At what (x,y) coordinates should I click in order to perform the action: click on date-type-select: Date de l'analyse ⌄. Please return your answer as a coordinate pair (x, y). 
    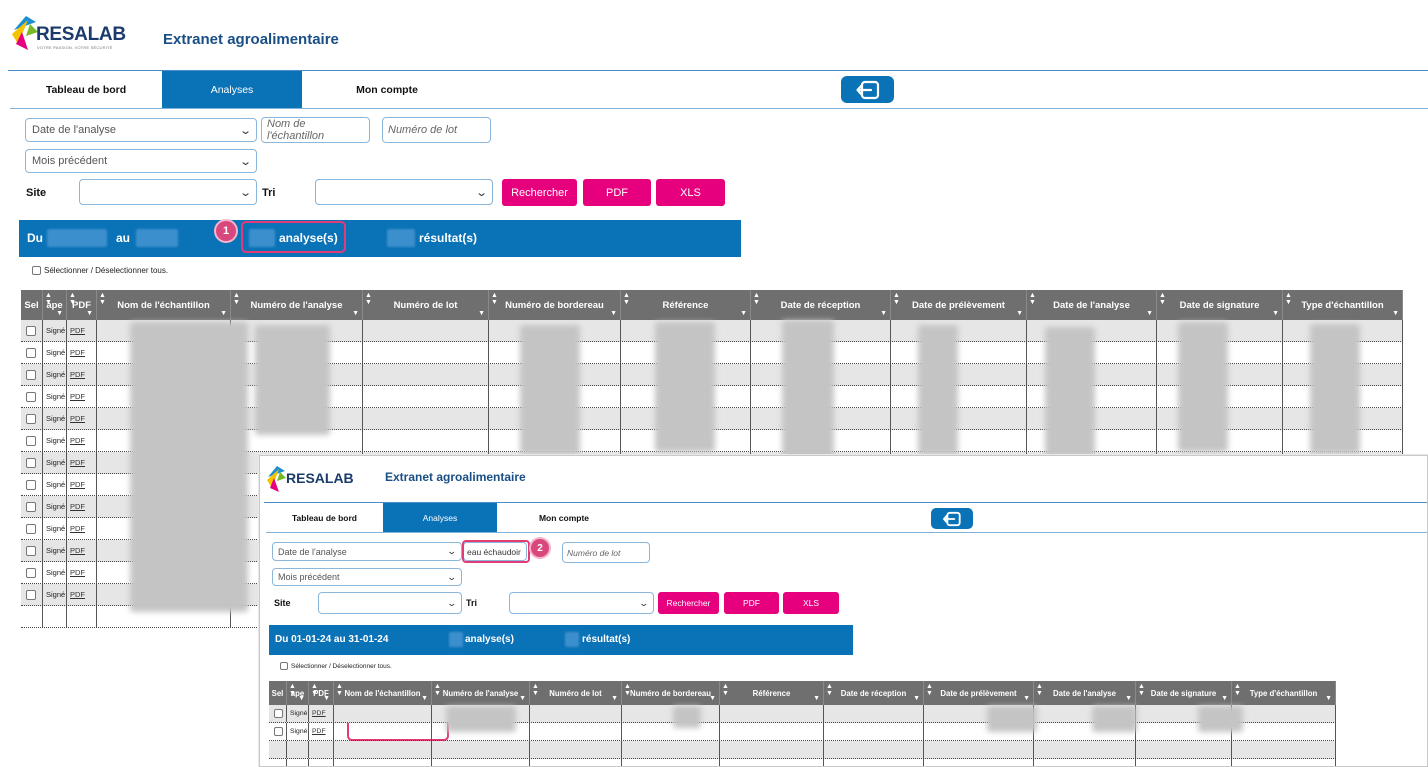
    Looking at the image, I should click on (367, 551).